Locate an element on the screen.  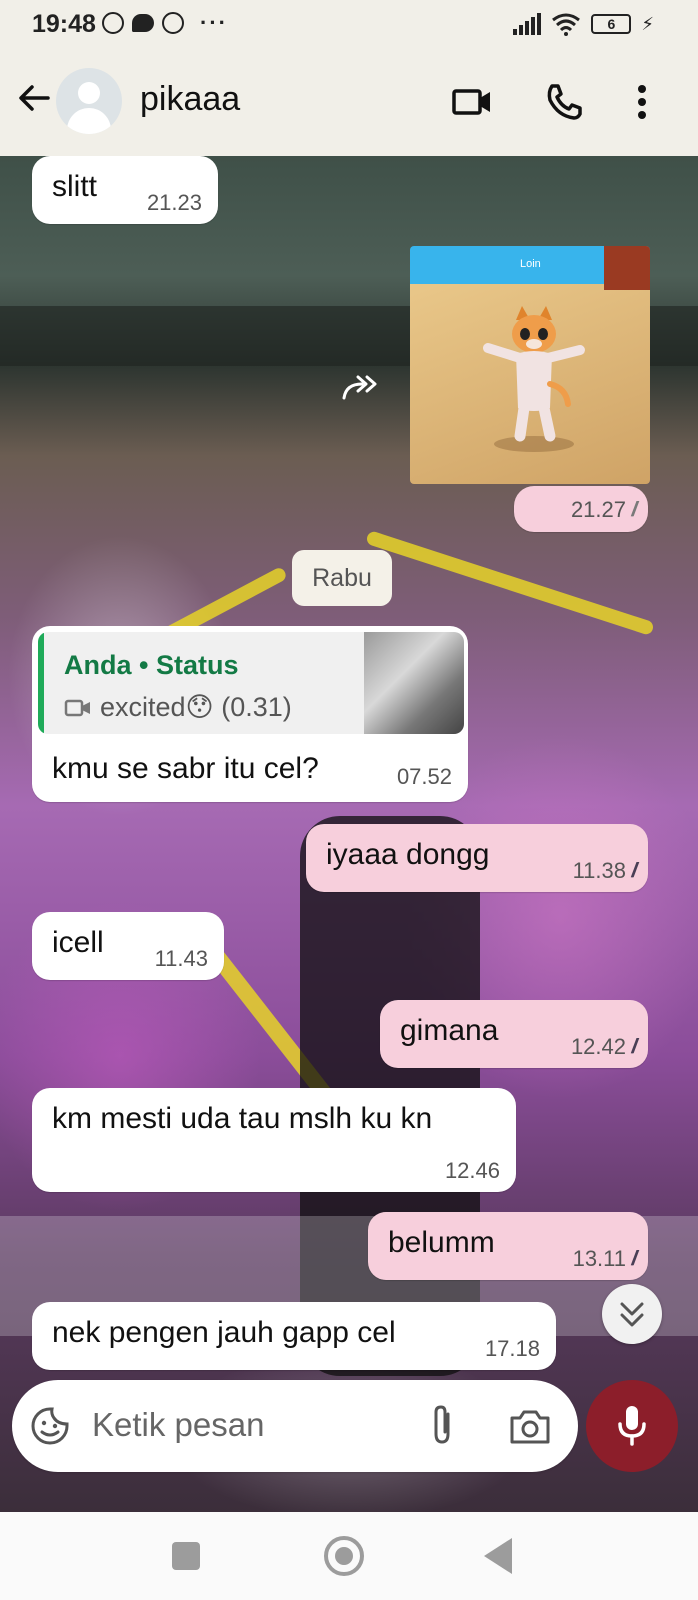
signal-icon is located at coordinates (527, 24).